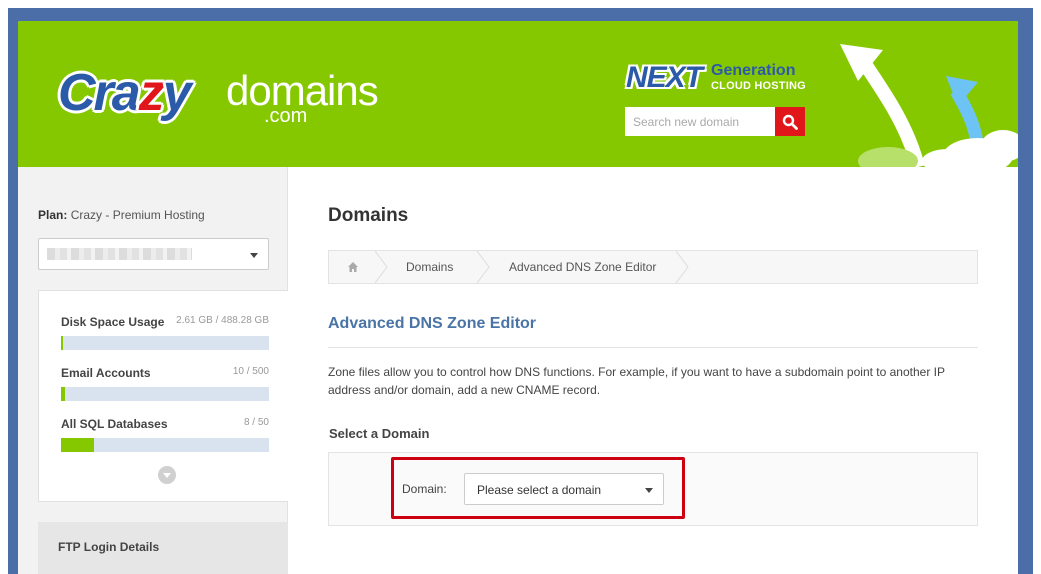  What do you see at coordinates (165, 332) in the screenshot?
I see `usage-disk-space: Disk Space Usage 2.61 GB / 488.28 GB` at bounding box center [165, 332].